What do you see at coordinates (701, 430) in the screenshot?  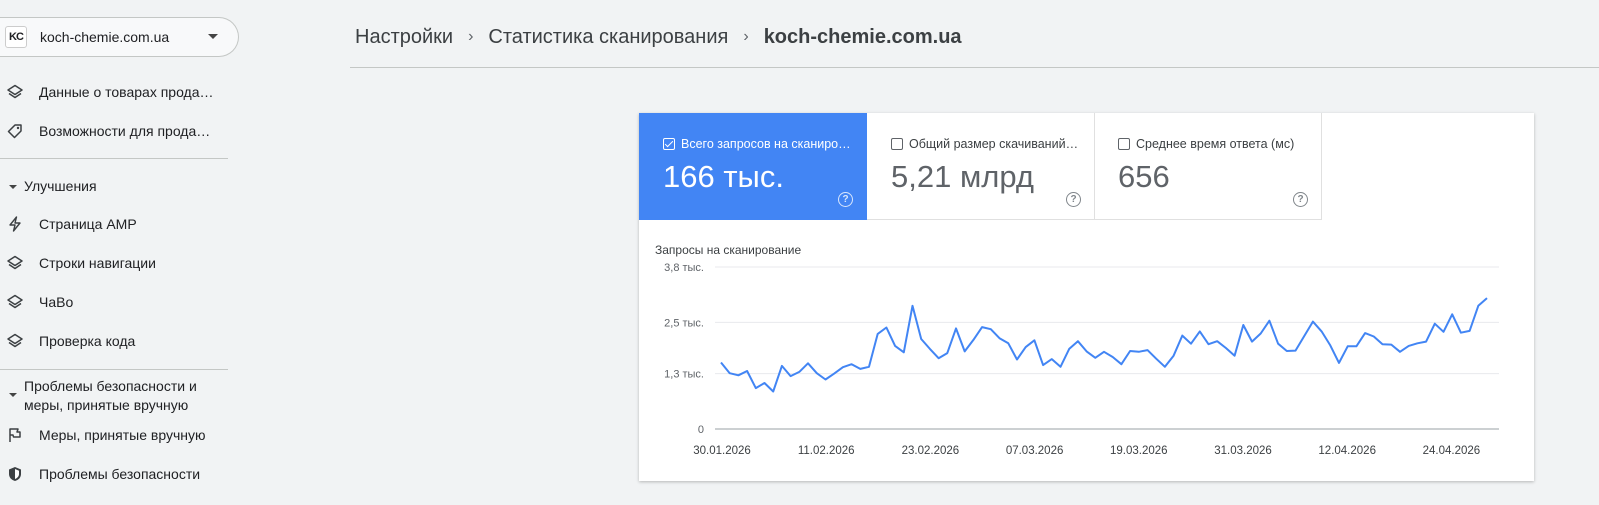 I see `y-tick-label: 0` at bounding box center [701, 430].